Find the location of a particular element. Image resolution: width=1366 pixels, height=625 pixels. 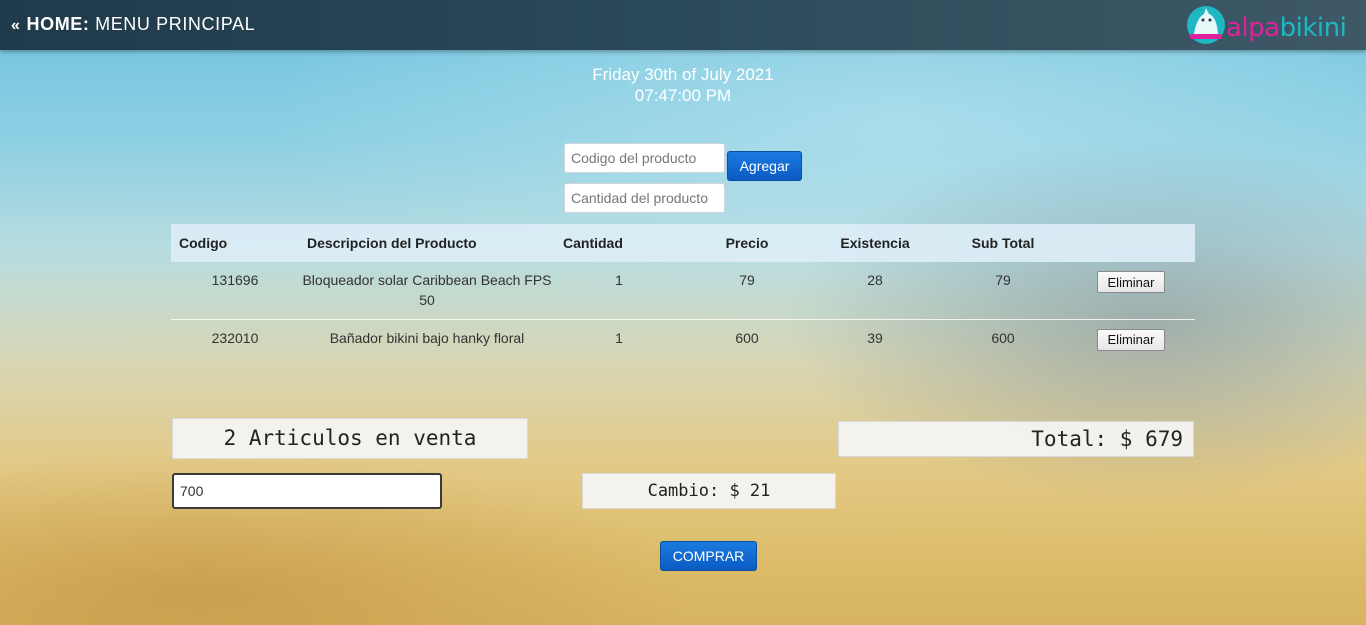

cell-code: 232010 is located at coordinates (235, 337).